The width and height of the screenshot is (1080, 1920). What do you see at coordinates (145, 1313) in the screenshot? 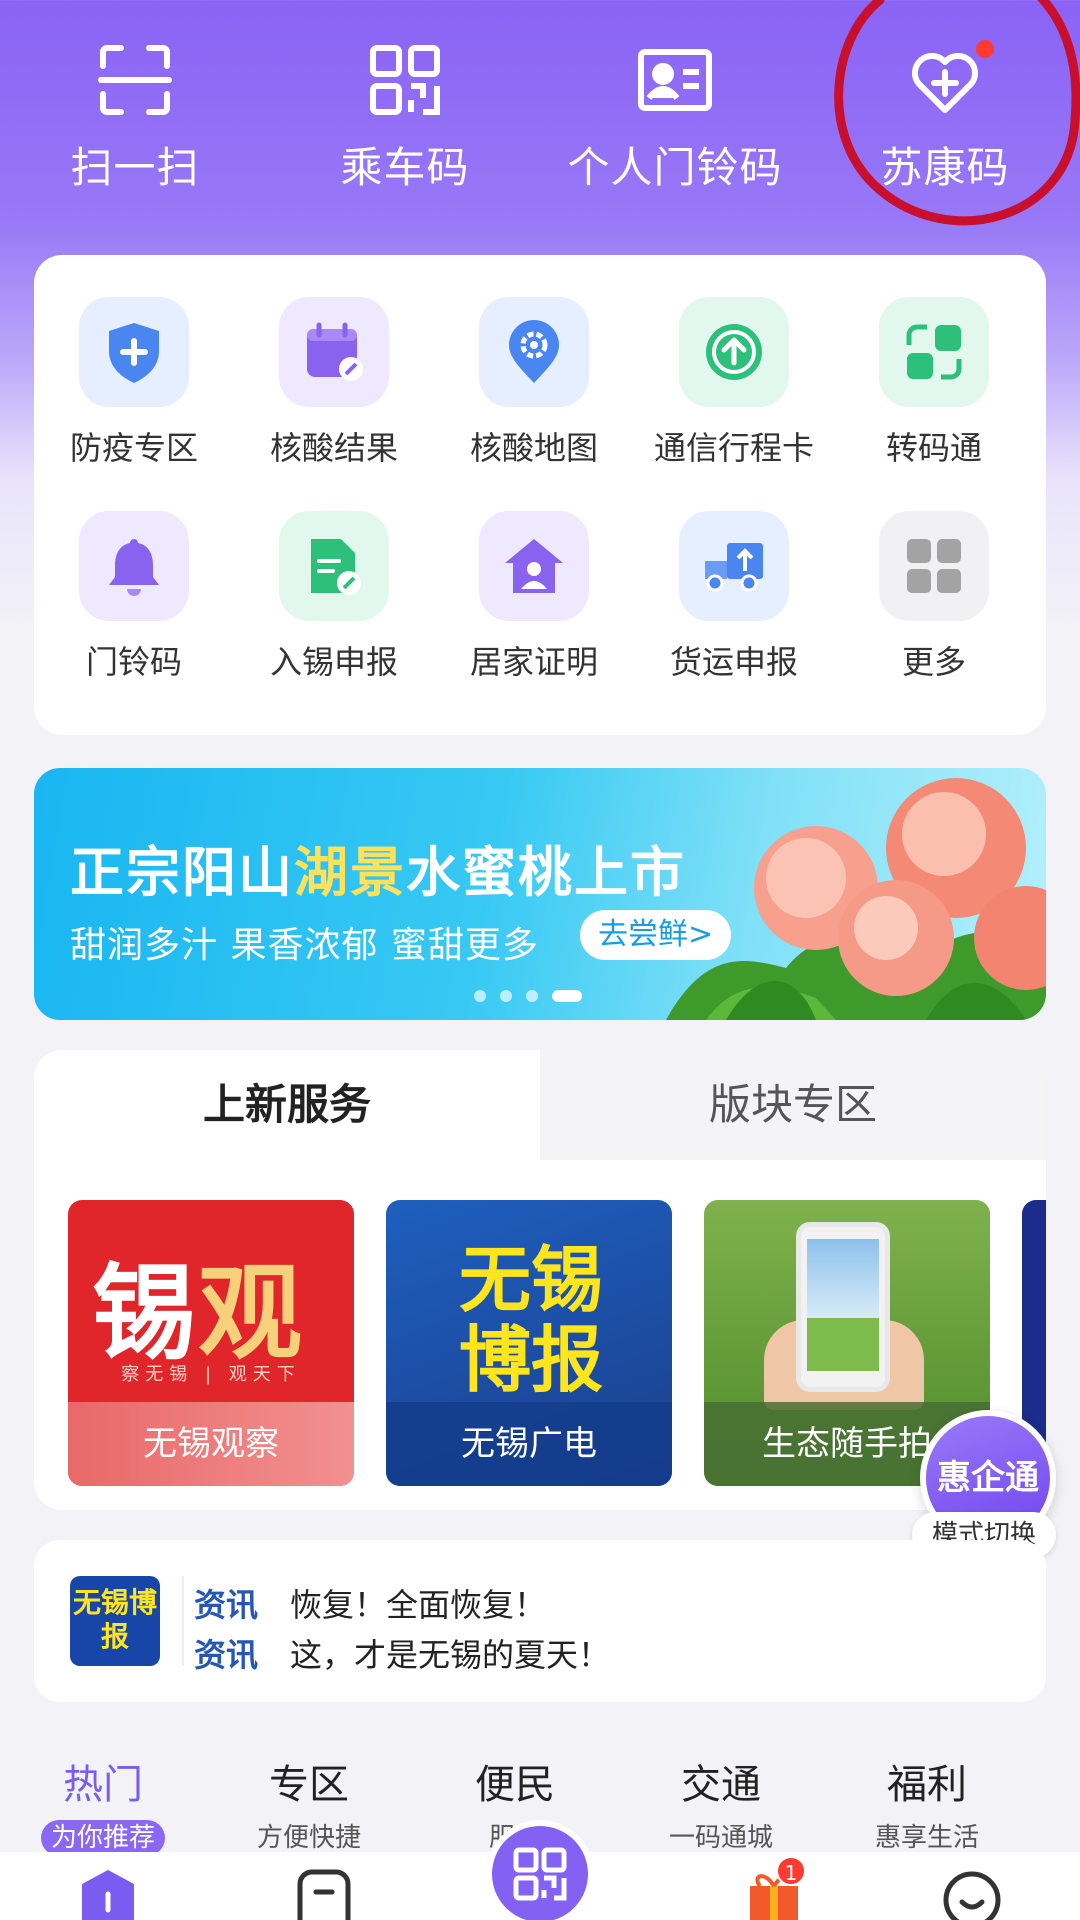
I see `tile-art-char: 锡` at bounding box center [145, 1313].